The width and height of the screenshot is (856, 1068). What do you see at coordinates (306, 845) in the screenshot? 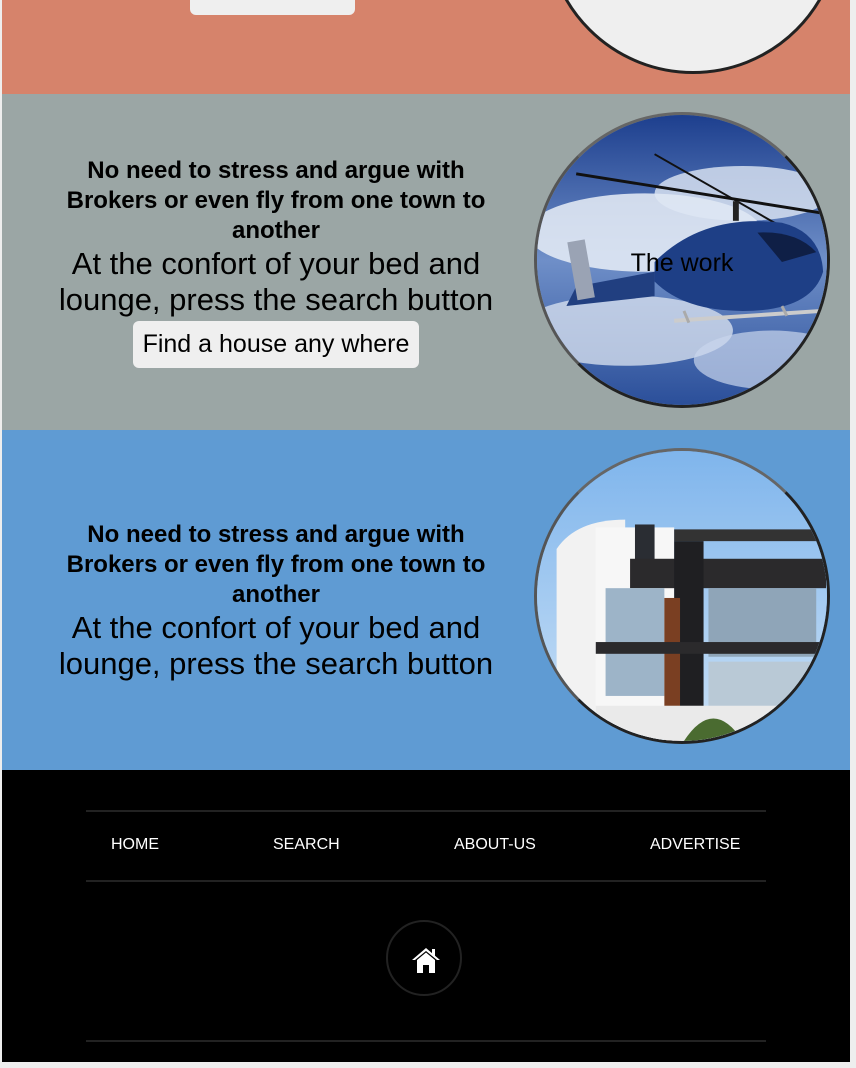
I see `nav-search-link: SEARCH` at bounding box center [306, 845].